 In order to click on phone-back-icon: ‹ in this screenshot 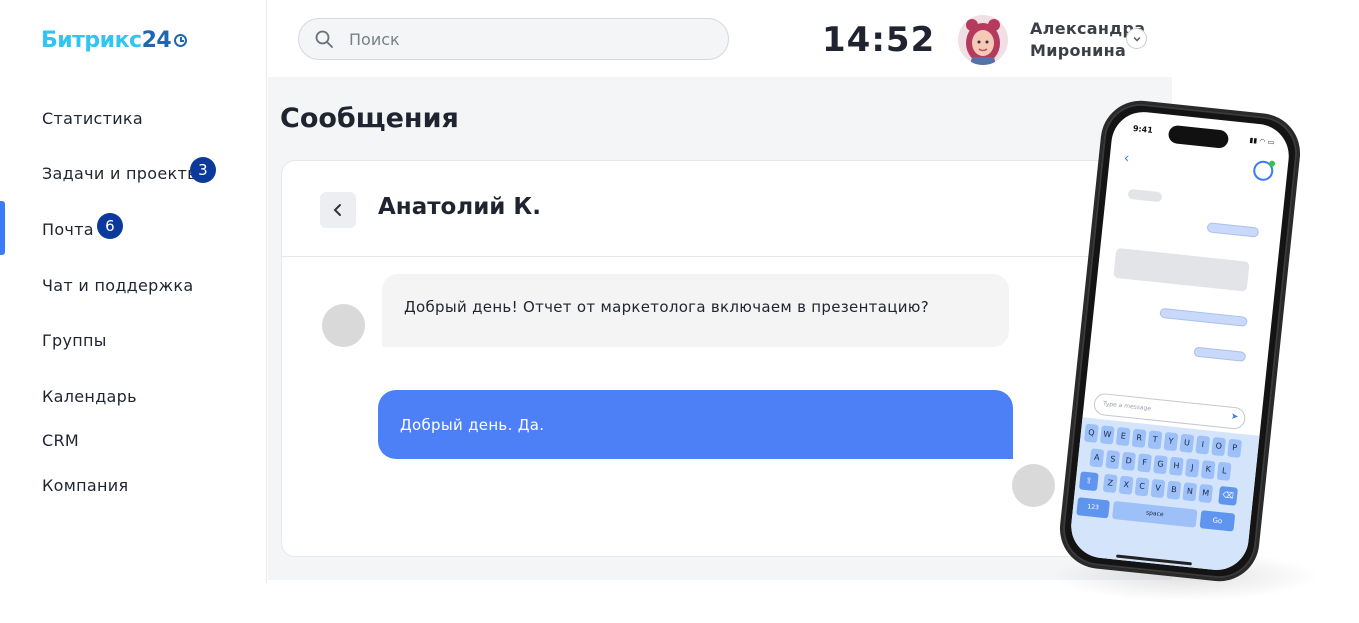, I will do `click(1126, 158)`.